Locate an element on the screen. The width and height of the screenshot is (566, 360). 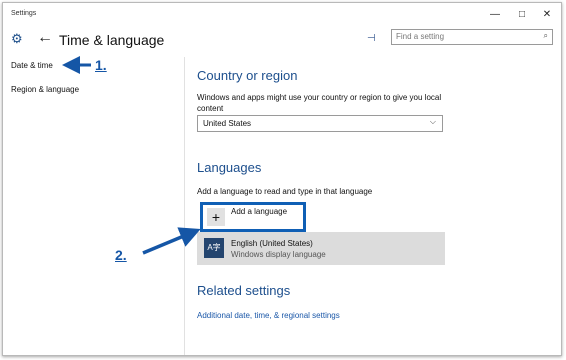
annotation-step-1: 1. is located at coordinates (101, 65).